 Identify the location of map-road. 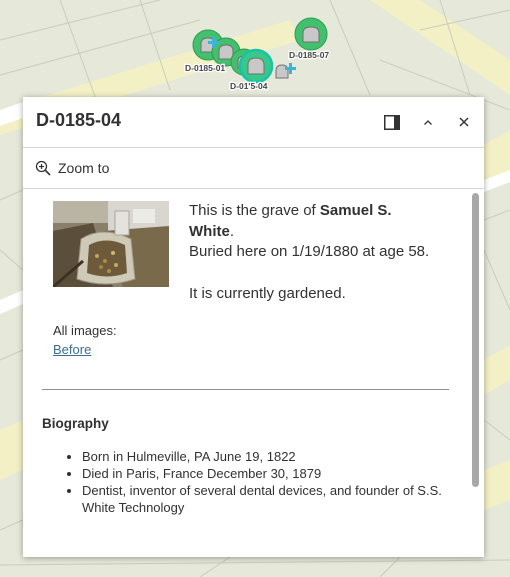
(11, 450).